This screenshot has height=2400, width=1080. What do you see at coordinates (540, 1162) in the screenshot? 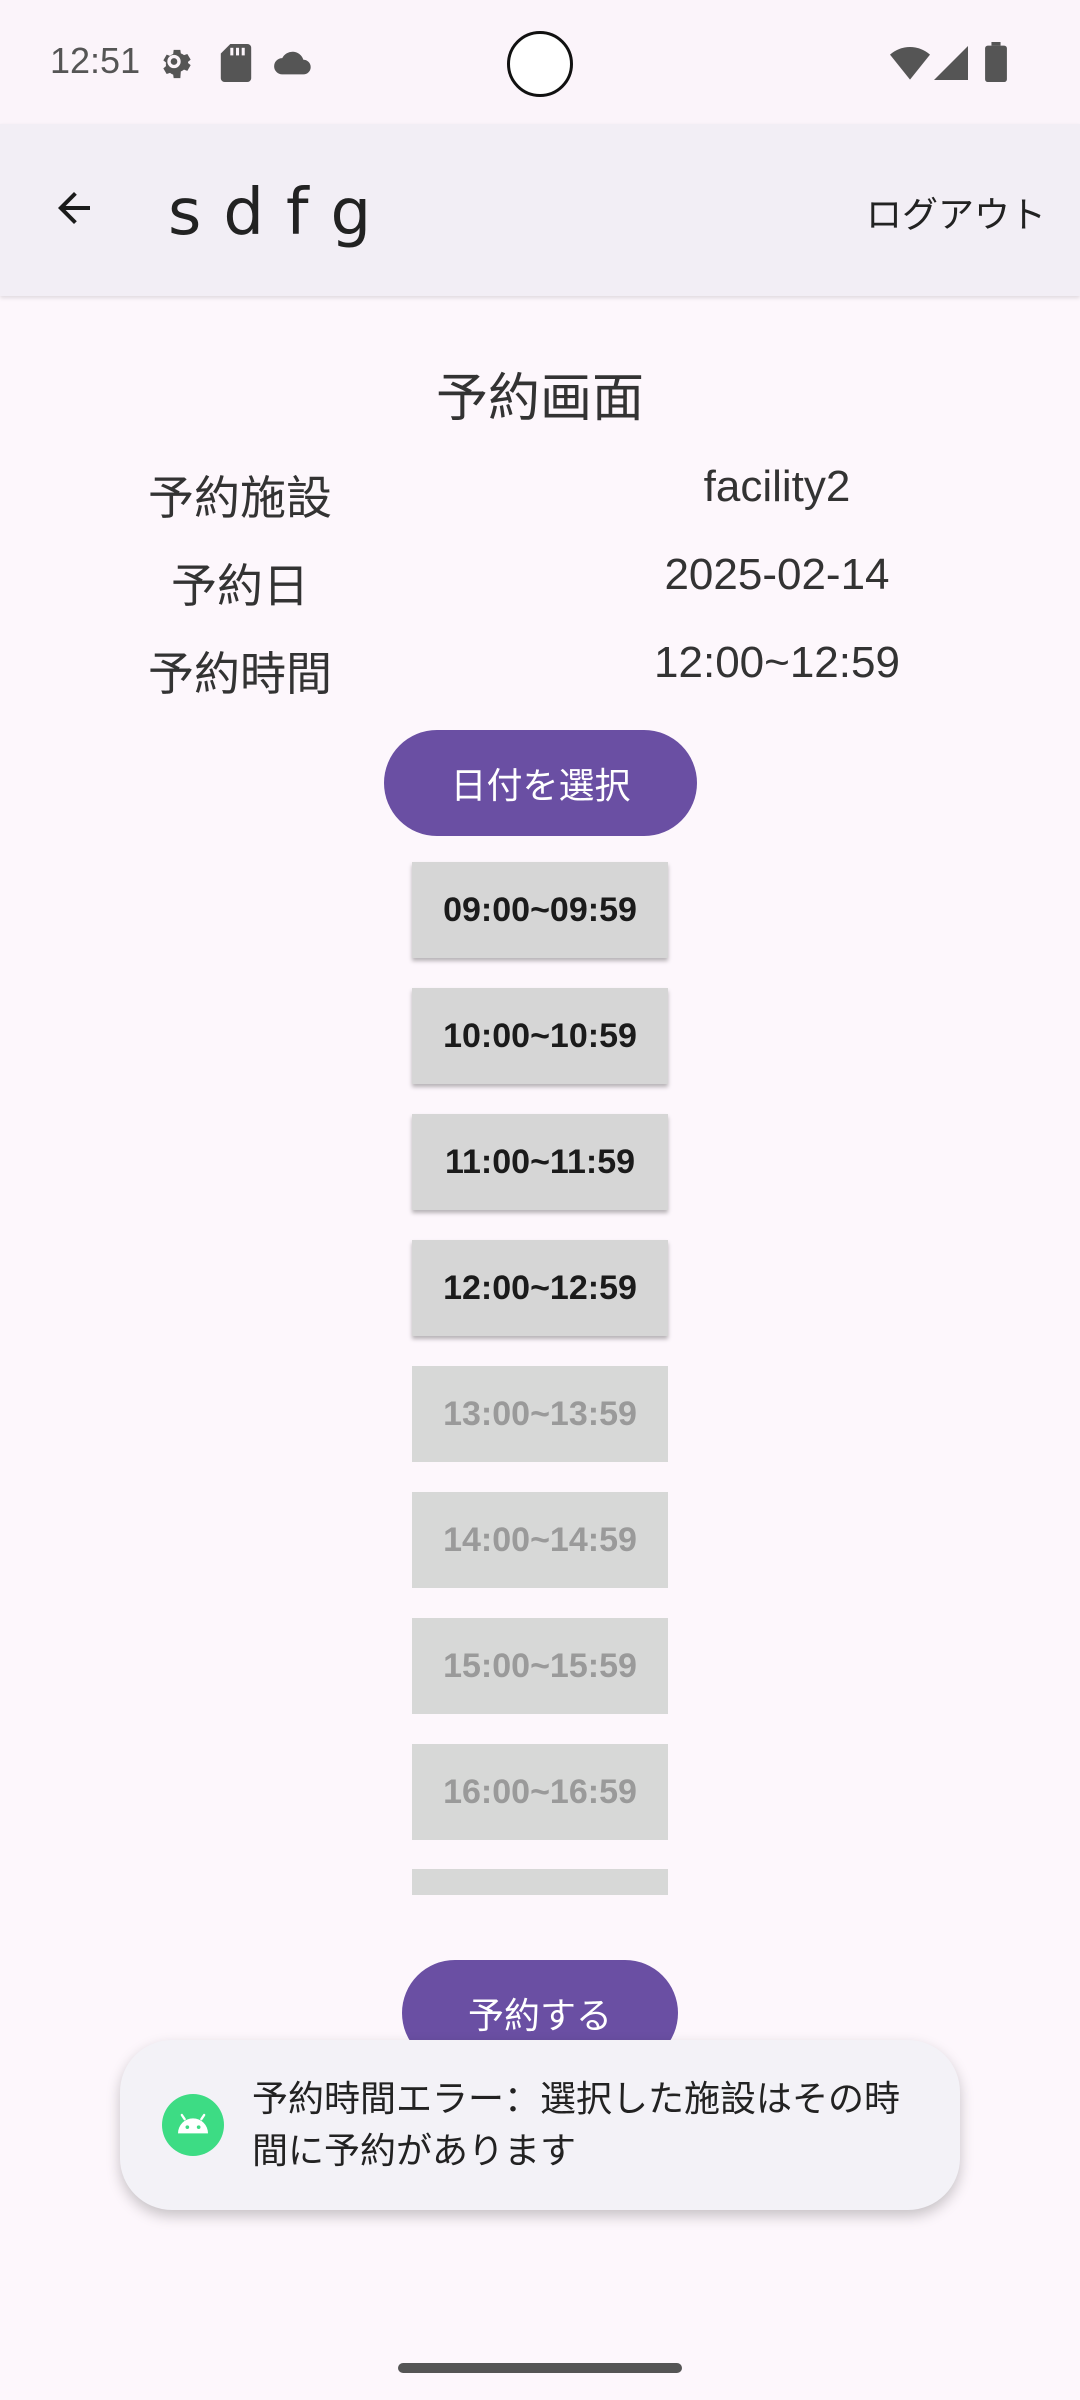
I see `time-slot-button: 11:00~11:59` at bounding box center [540, 1162].